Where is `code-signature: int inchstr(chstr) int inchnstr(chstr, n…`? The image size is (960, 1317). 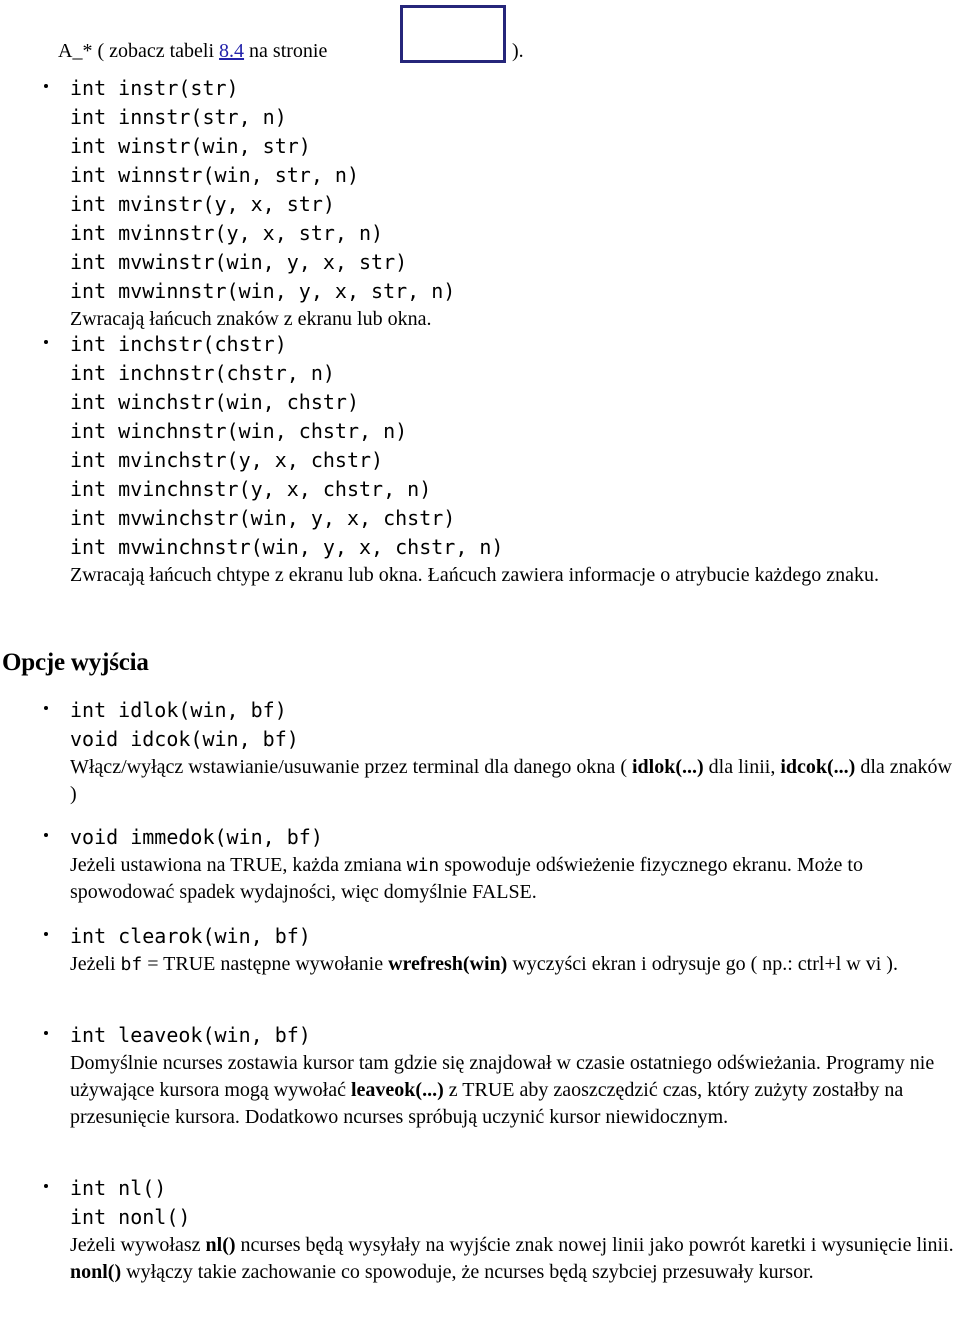 code-signature: int inchstr(chstr) int inchnstr(chstr, n… is located at coordinates (287, 445).